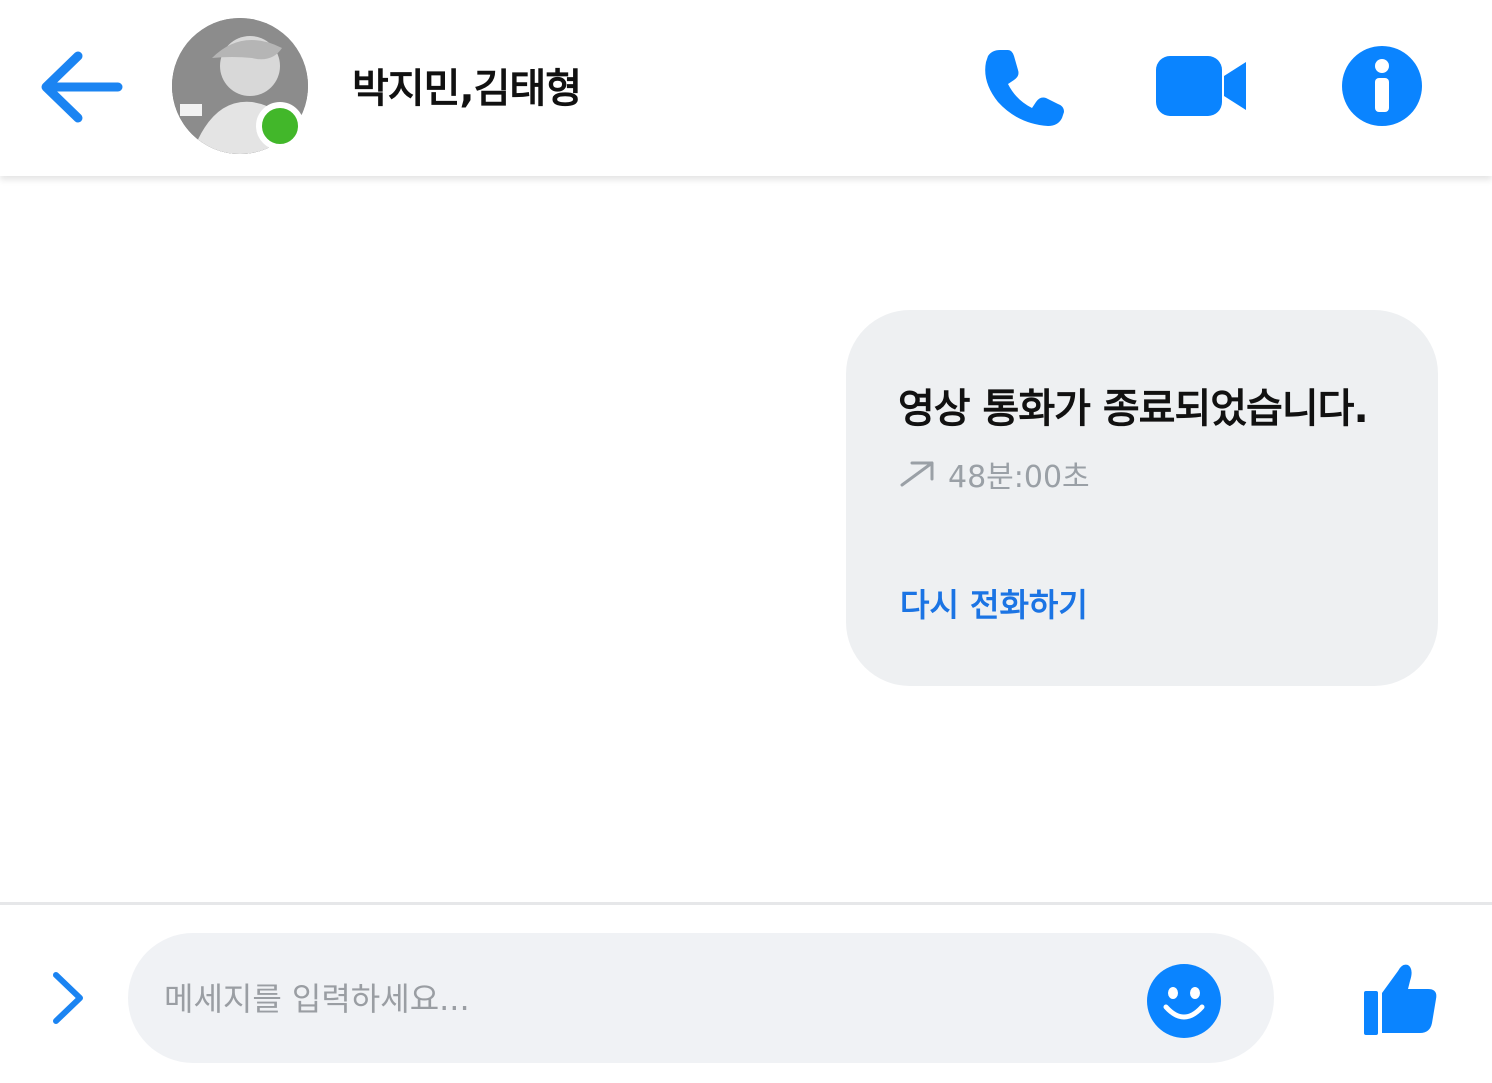  What do you see at coordinates (644, 999) in the screenshot?
I see `message-input` at bounding box center [644, 999].